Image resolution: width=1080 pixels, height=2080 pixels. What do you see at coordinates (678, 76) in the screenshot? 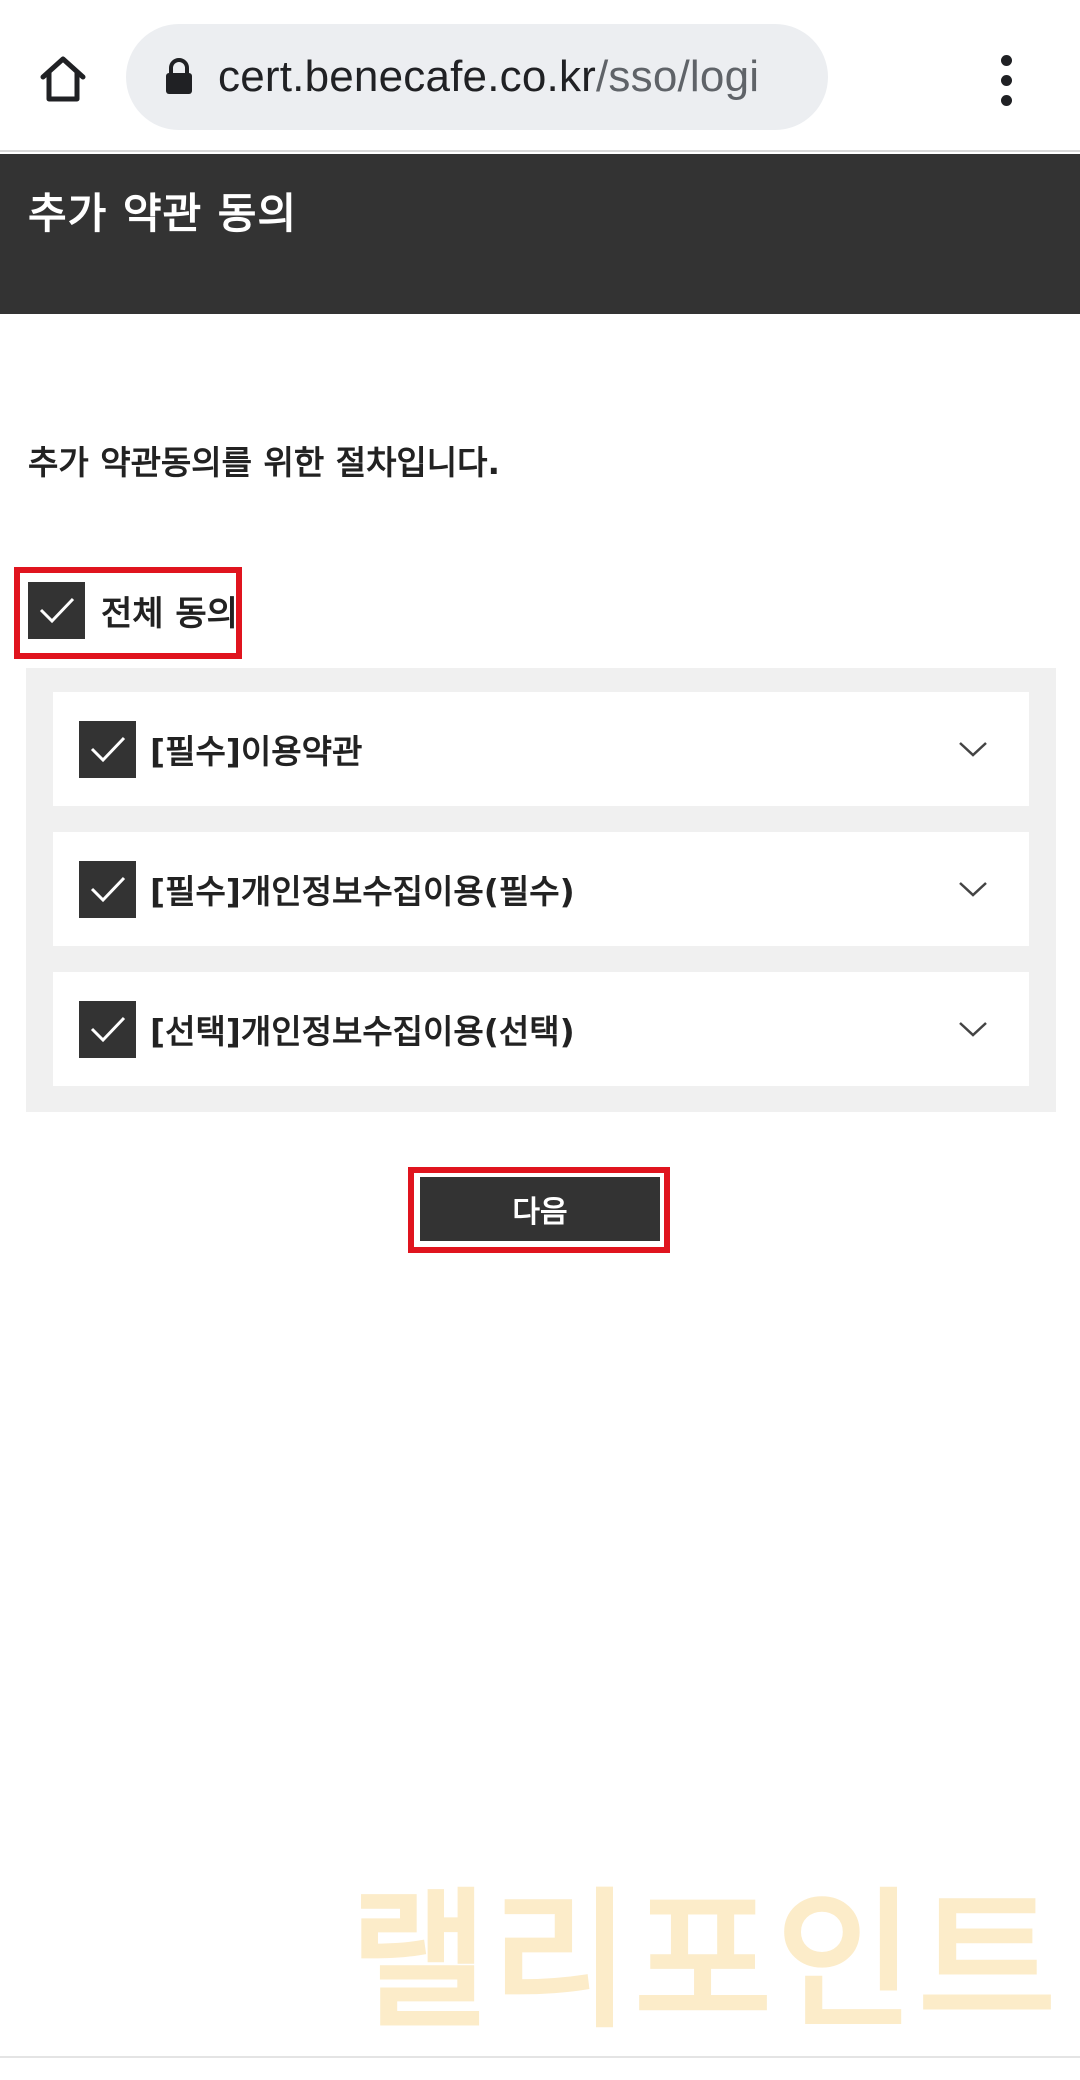
I see `url-path: /sso/logi` at bounding box center [678, 76].